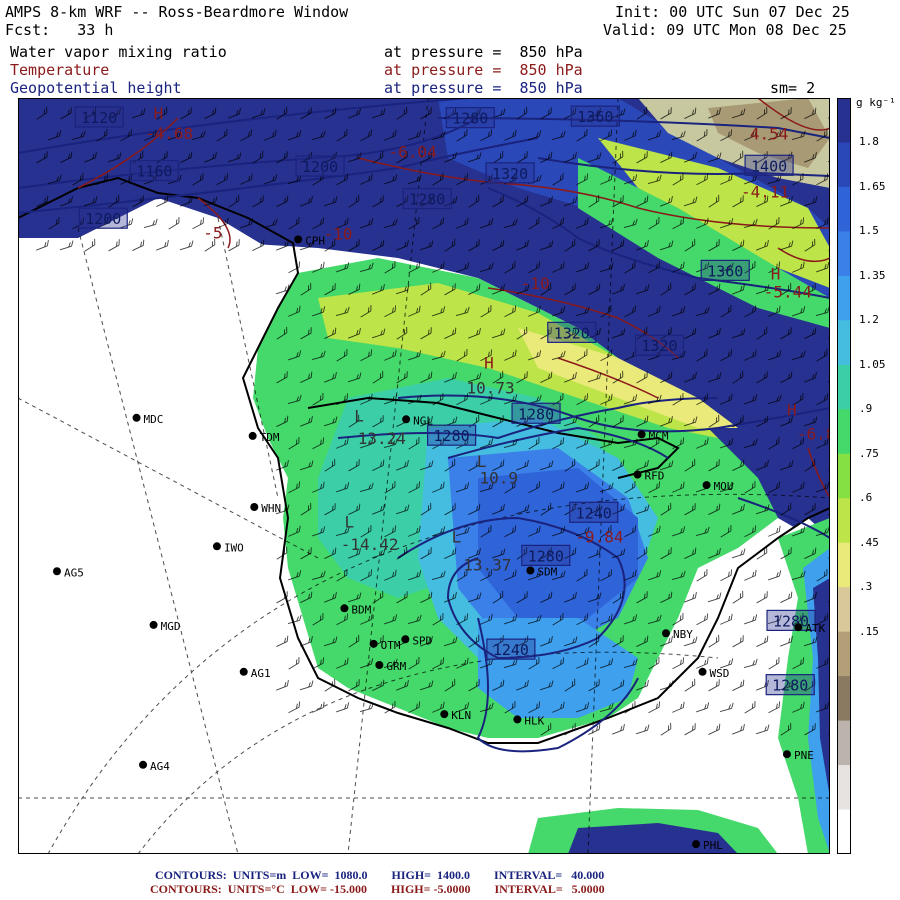 The width and height of the screenshot is (900, 900). What do you see at coordinates (391, 645) in the screenshot?
I see `svg-text: OTM` at bounding box center [391, 645].